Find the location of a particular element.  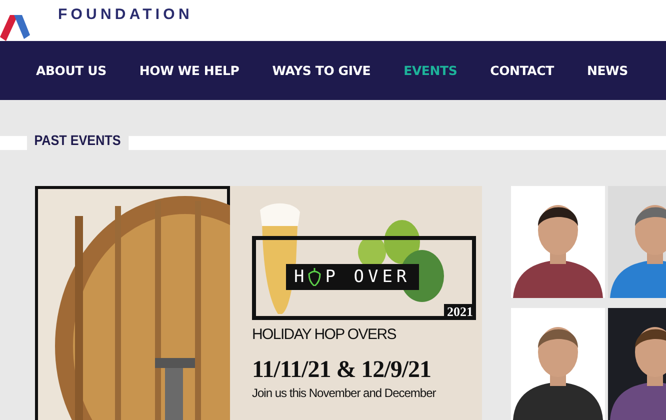

event-dates: 11/11/21 & 12/9/21 is located at coordinates (342, 370).